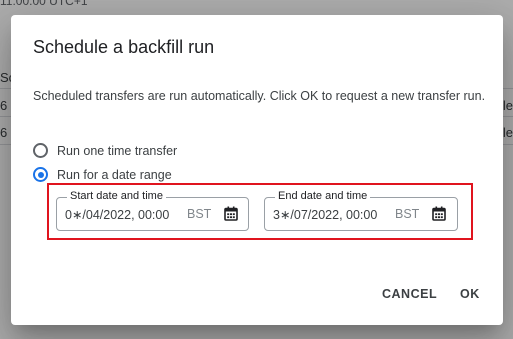 Image resolution: width=513 pixels, height=339 pixels. Describe the element at coordinates (40, 150) in the screenshot. I see `radio-unchecked-icon` at that location.